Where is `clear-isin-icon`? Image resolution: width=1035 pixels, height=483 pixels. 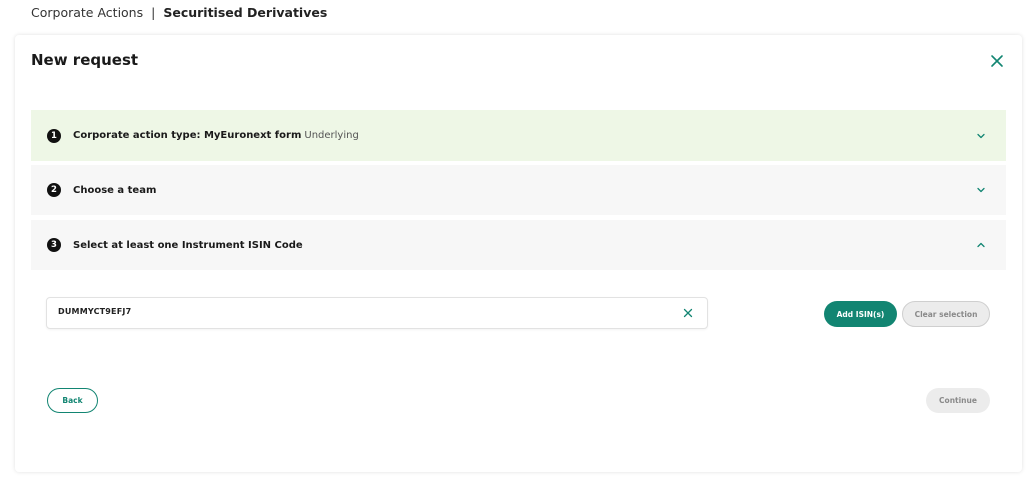 clear-isin-icon is located at coordinates (688, 313).